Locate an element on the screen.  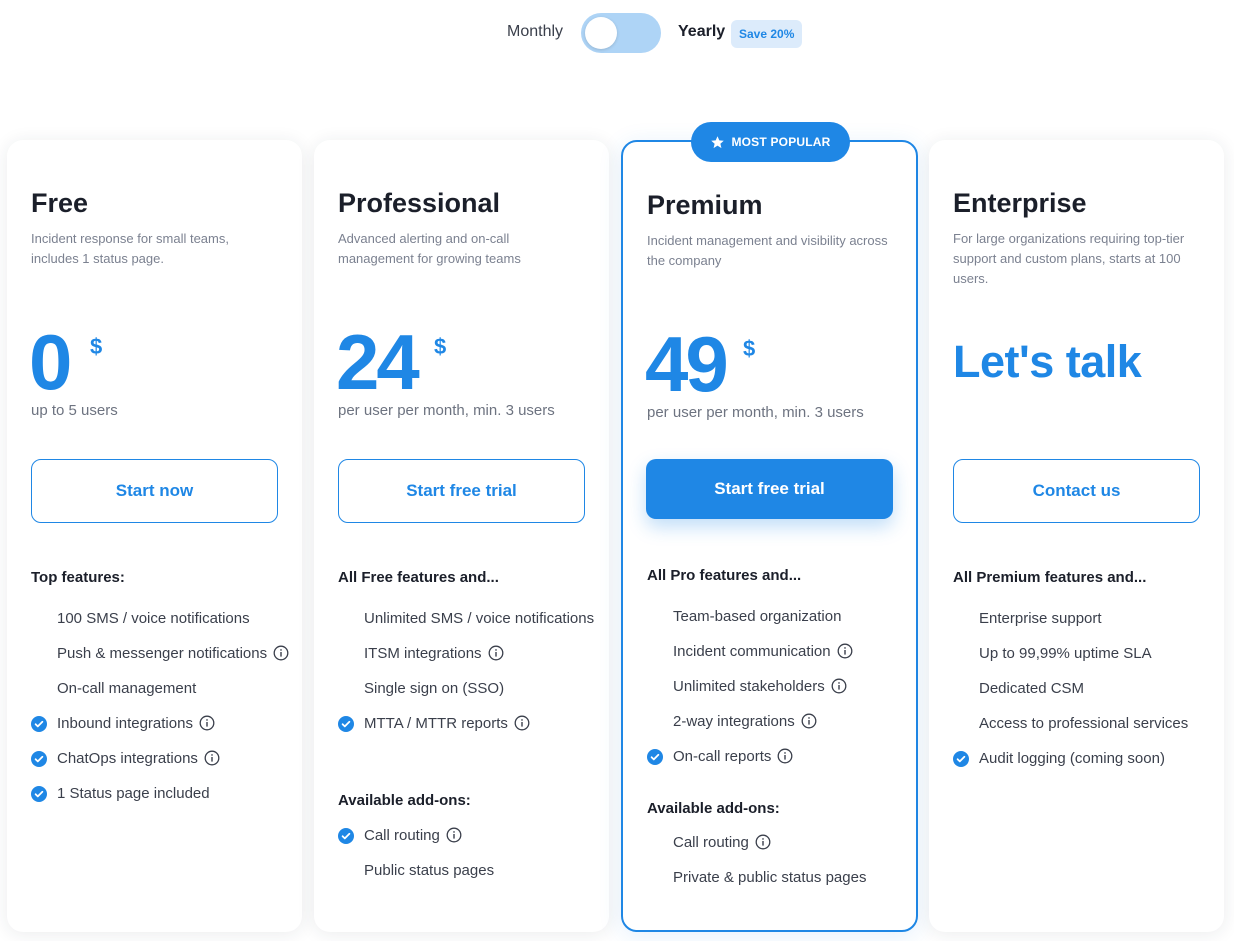
feature-label: Inbound integrations is located at coordinates (125, 723).